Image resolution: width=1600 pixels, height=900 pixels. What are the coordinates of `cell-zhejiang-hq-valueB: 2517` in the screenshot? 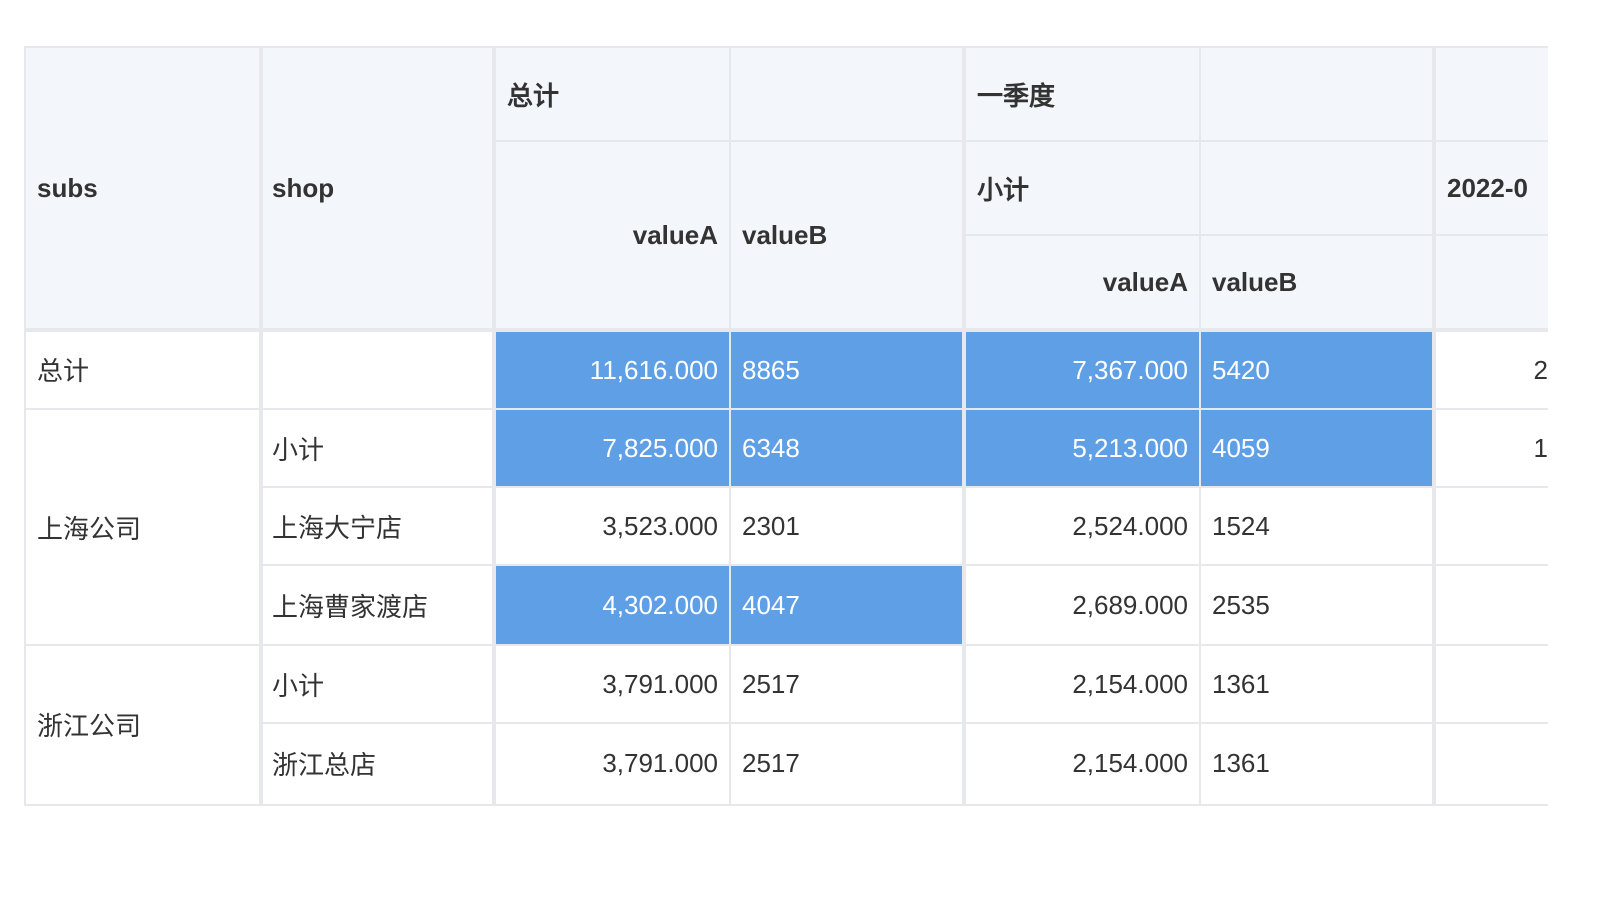 It's located at (847, 763).